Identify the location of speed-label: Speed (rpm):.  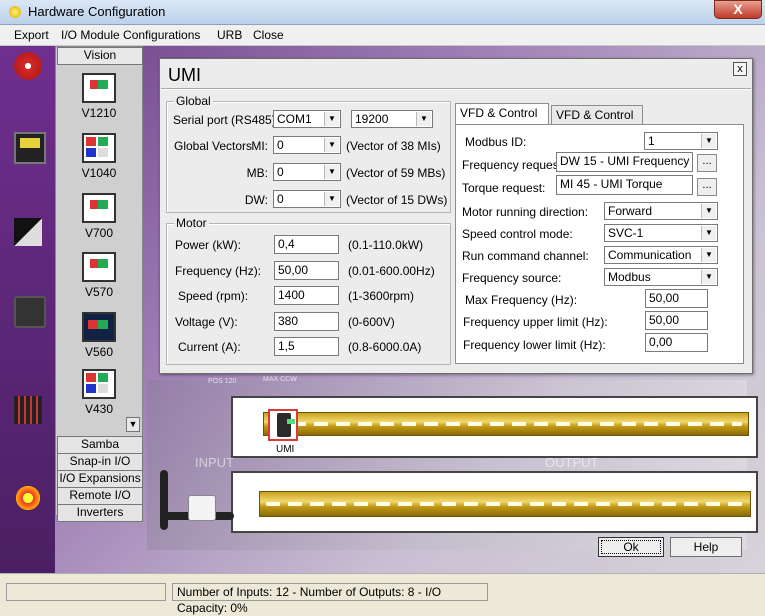
(213, 296).